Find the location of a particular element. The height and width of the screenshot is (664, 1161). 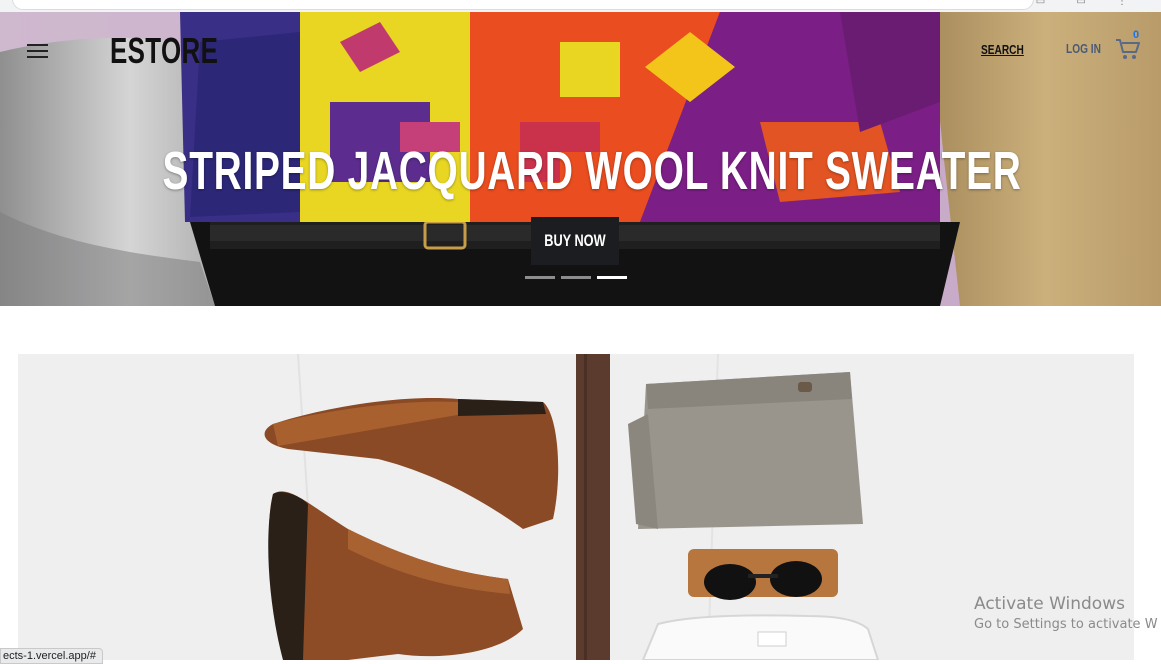

browser-address-bar: ▭ ▭ ⋮ is located at coordinates (580, 6).